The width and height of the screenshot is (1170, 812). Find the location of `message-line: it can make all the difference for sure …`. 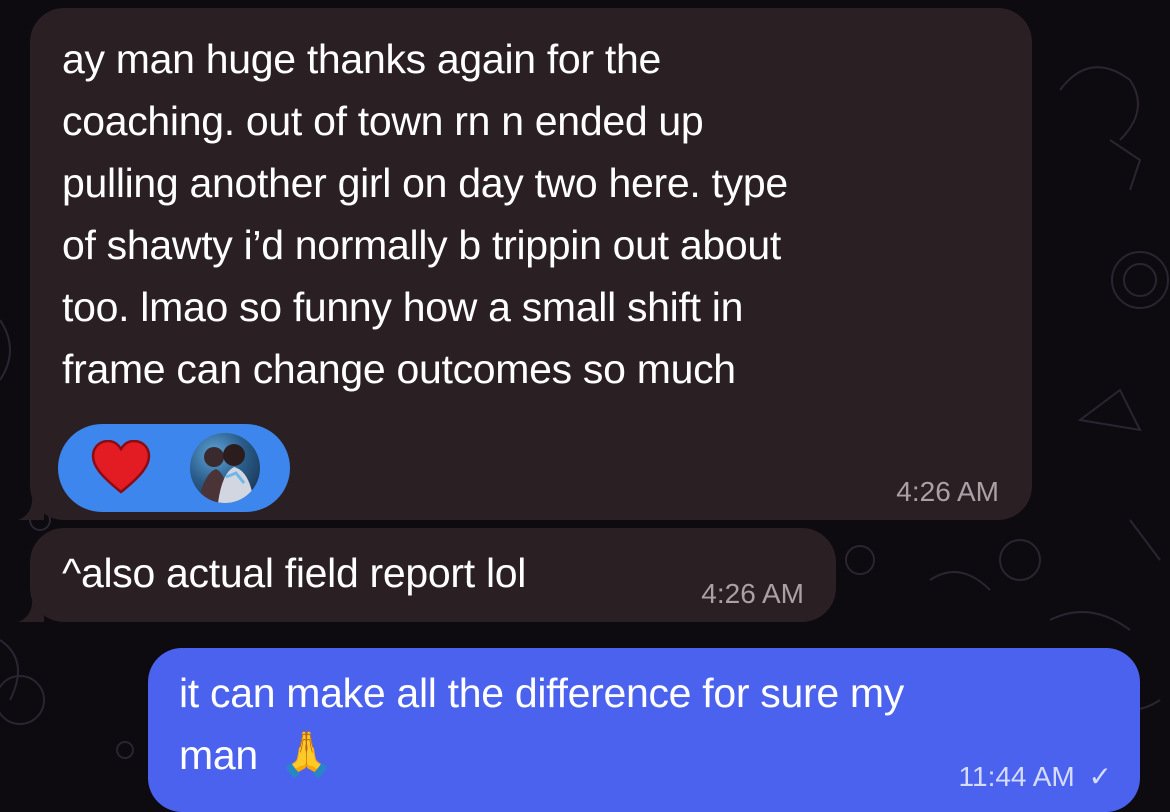

message-line: it can make all the difference for sure … is located at coordinates (541, 693).